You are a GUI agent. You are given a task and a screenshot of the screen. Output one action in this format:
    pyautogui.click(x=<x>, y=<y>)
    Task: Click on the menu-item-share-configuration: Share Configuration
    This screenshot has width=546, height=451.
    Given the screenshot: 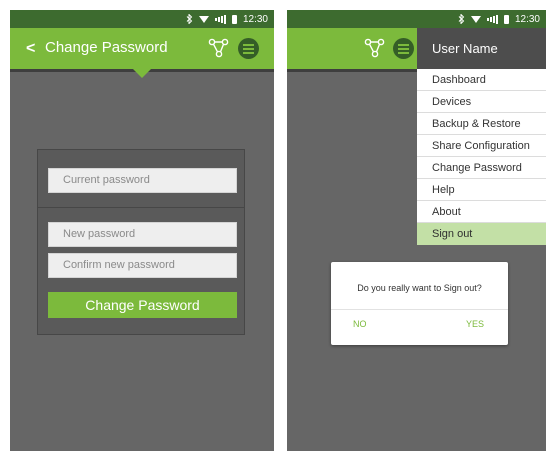 What is the action you would take?
    pyautogui.click(x=481, y=146)
    